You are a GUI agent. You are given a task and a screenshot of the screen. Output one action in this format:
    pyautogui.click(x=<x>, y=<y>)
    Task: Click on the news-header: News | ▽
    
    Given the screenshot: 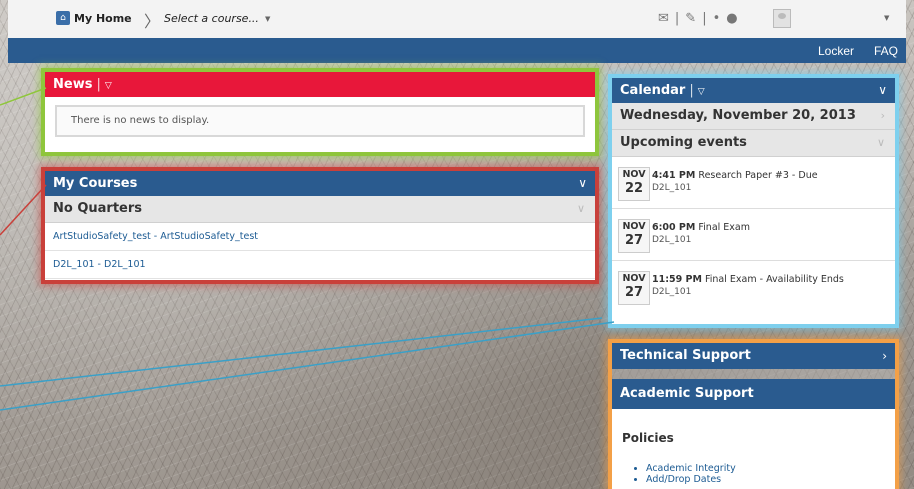 What is the action you would take?
    pyautogui.click(x=320, y=84)
    